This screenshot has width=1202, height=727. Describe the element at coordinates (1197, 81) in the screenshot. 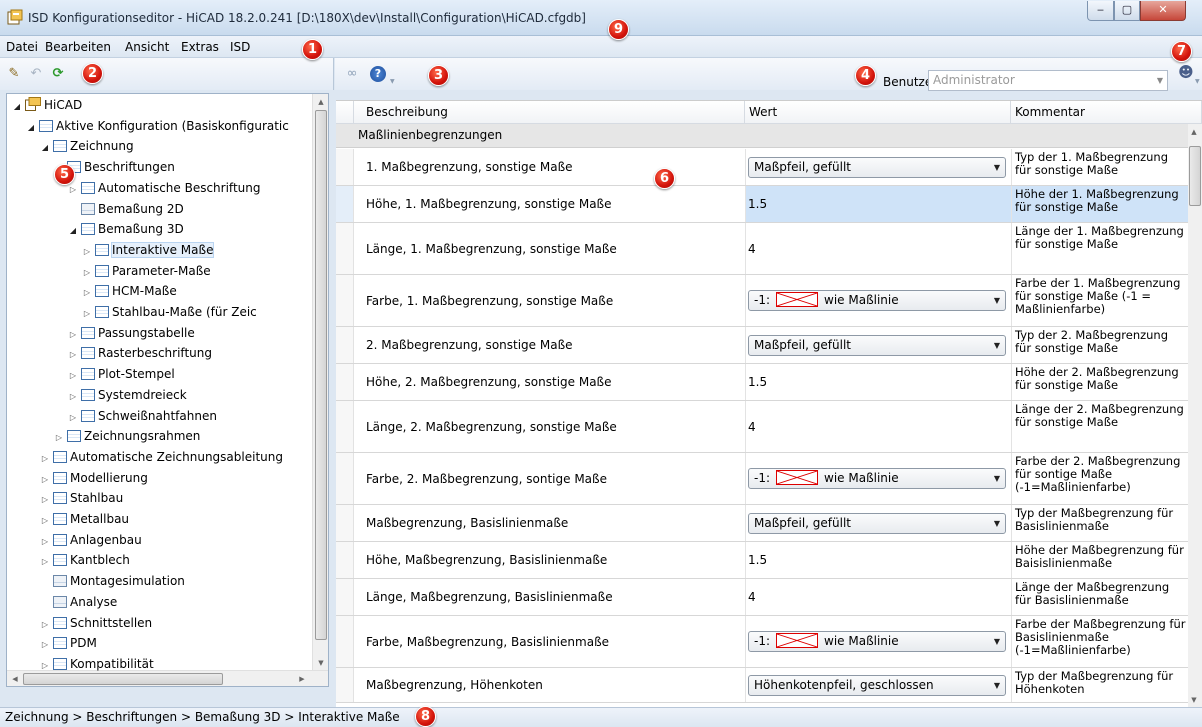

I see `toolbar-overflow-icon-2: ▼` at that location.